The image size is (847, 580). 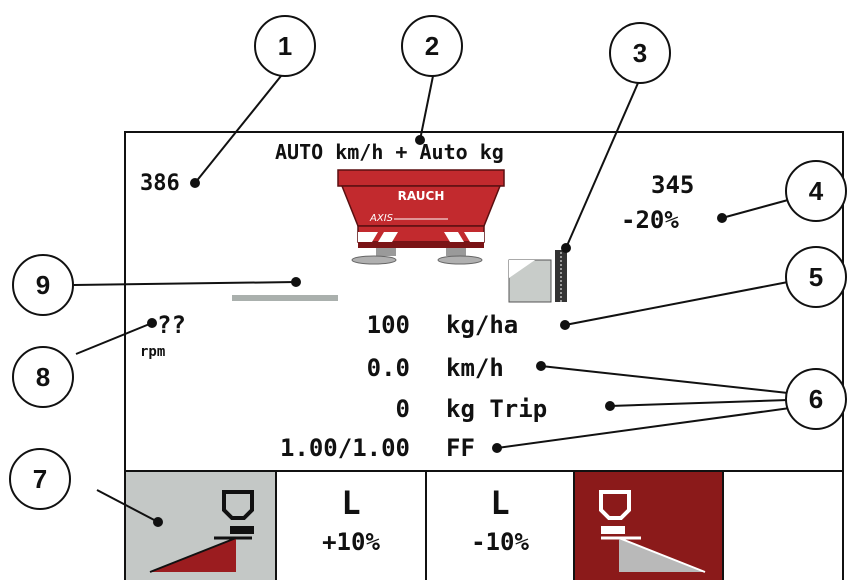 I want to click on callout-6: 6, so click(x=816, y=399).